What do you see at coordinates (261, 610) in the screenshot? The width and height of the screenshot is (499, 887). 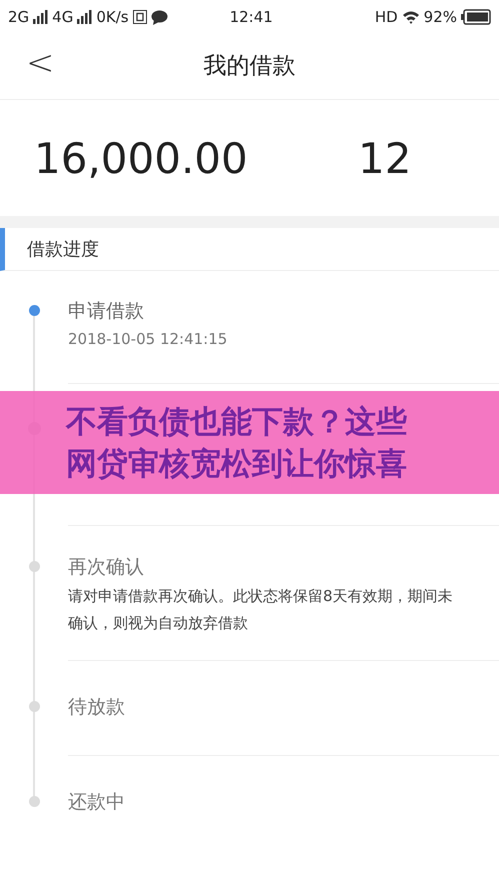 I see `step-description: 请对申请借款再次确认。此状态将保留8天有效期，期间未确认，则视为自动放弃借款` at bounding box center [261, 610].